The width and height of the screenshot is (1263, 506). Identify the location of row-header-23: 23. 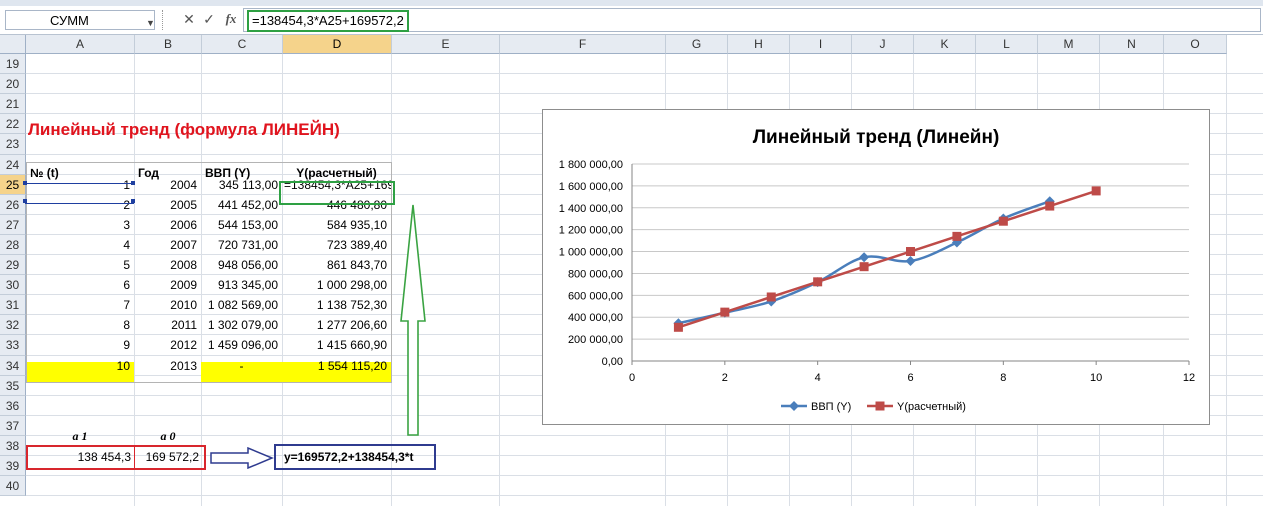
(13, 144).